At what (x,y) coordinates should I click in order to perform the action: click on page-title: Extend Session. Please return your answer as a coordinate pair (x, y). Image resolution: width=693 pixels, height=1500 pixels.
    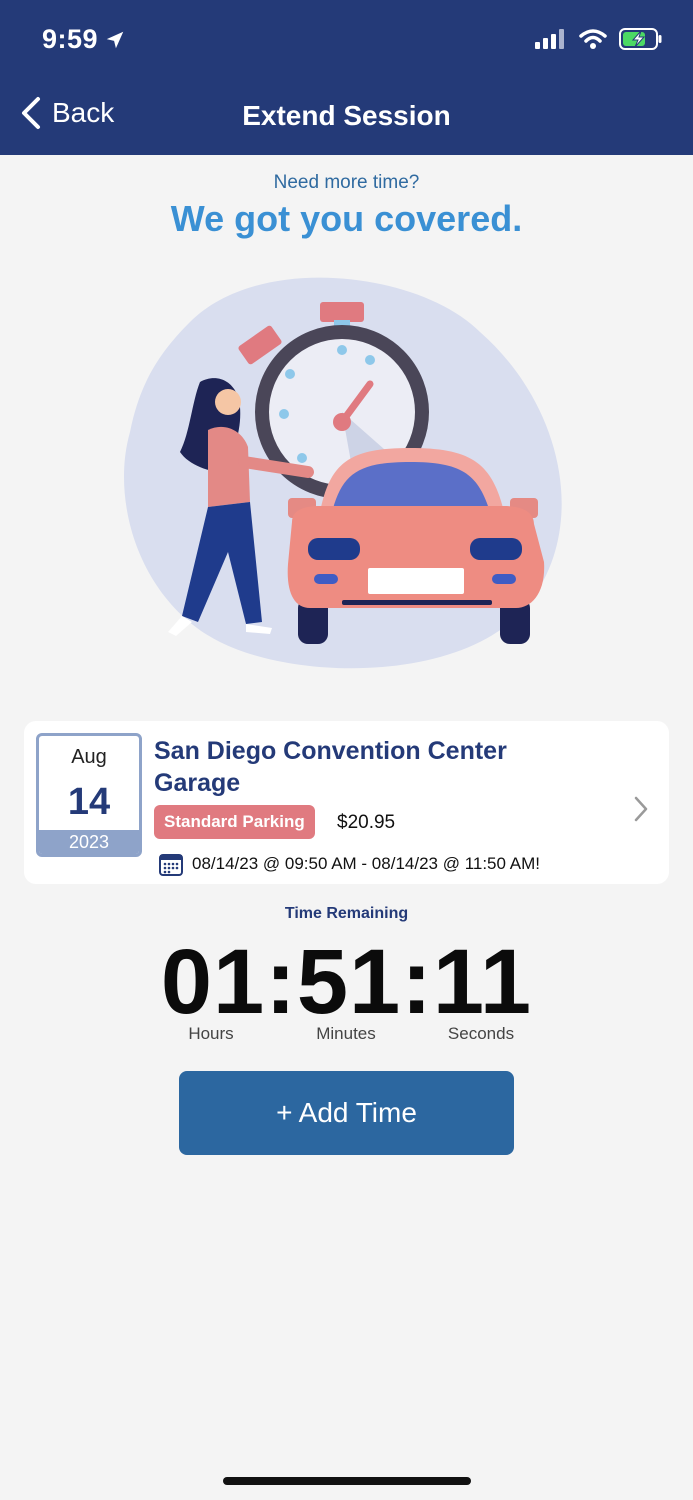
    Looking at the image, I should click on (346, 115).